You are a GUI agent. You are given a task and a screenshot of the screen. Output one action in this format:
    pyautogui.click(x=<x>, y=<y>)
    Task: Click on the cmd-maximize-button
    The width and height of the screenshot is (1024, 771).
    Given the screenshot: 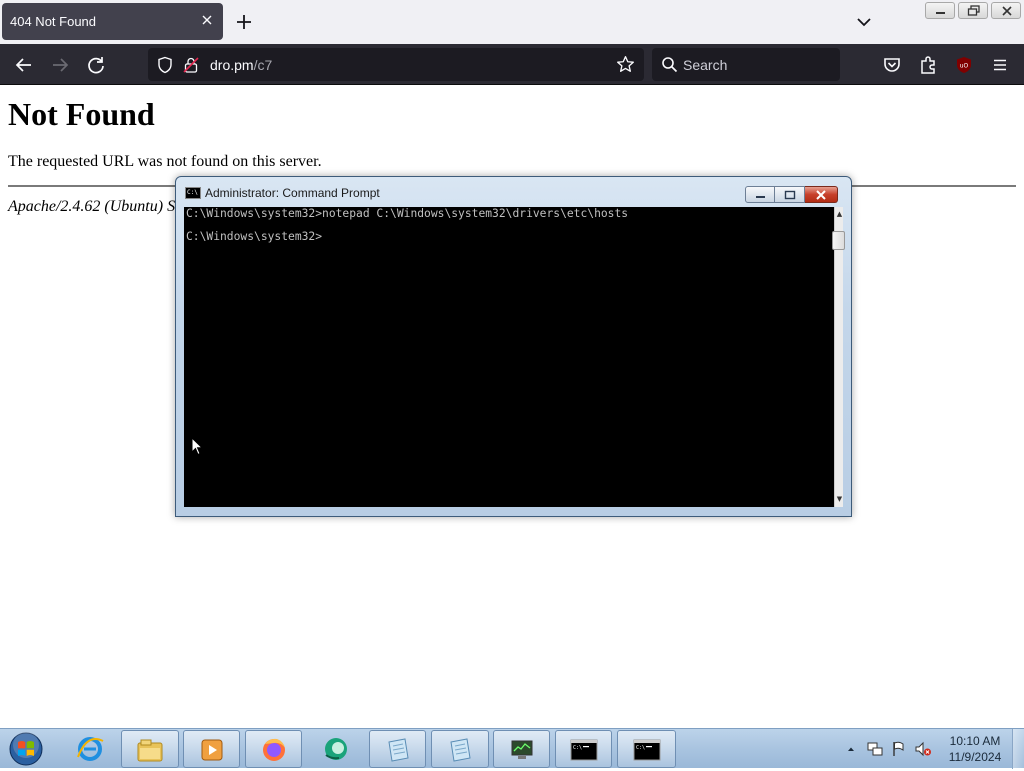 What is the action you would take?
    pyautogui.click(x=790, y=194)
    